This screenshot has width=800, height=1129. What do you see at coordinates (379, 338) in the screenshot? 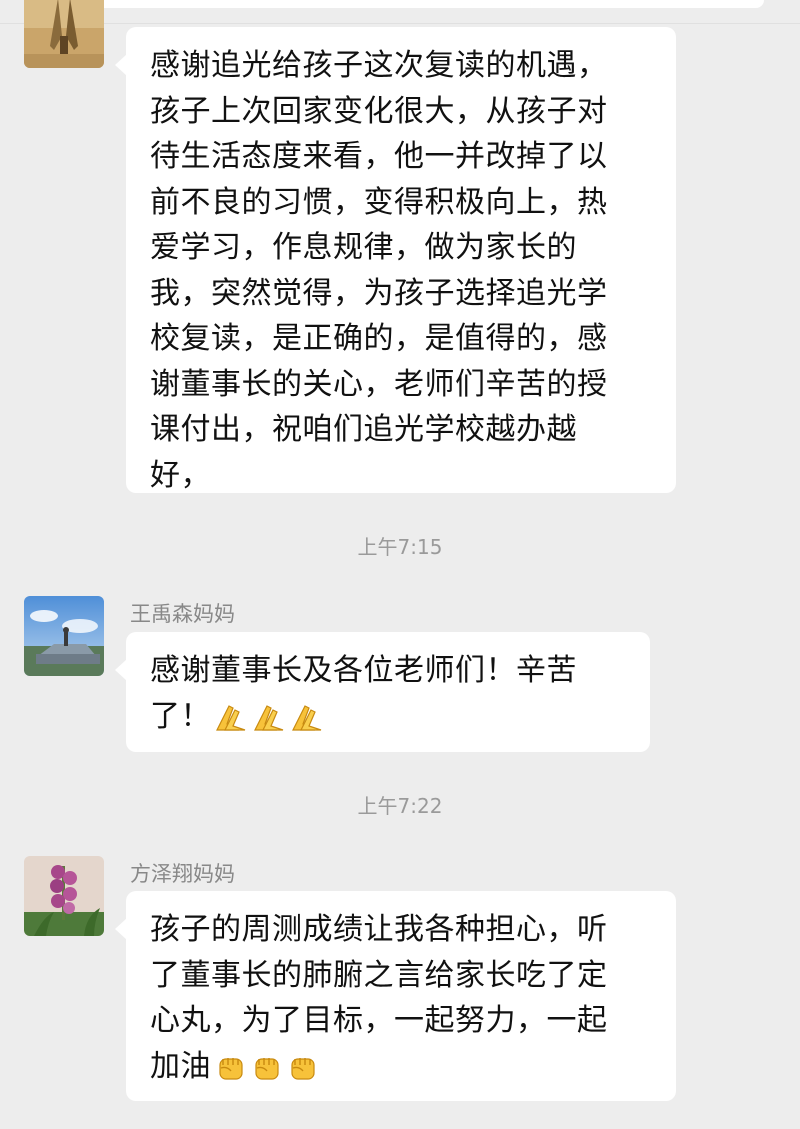
I see `message-text-line: 校复读，是正确的，是值得的，感` at bounding box center [379, 338].